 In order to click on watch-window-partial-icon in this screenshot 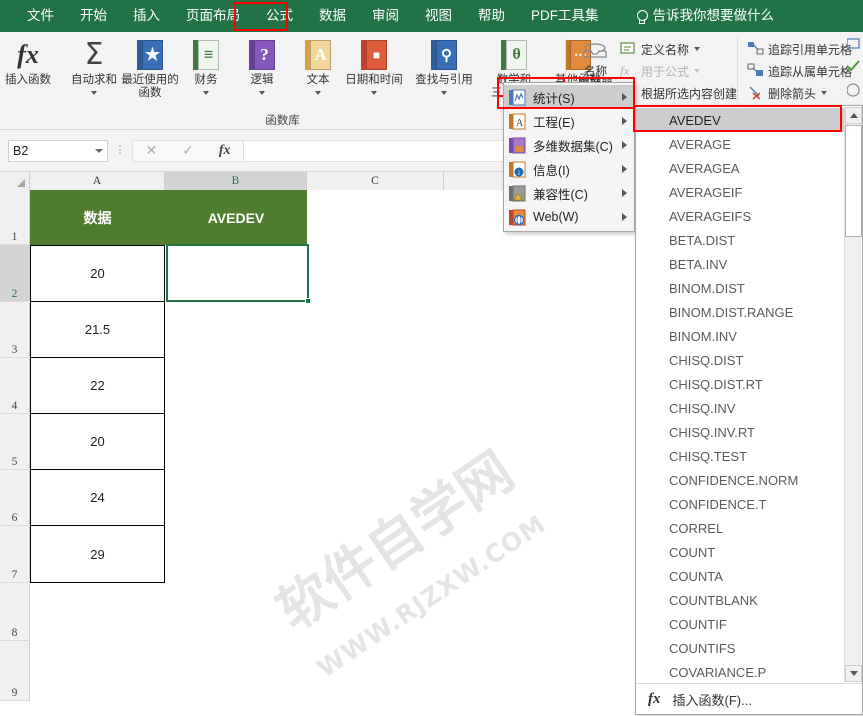, I will do `click(853, 48)`.